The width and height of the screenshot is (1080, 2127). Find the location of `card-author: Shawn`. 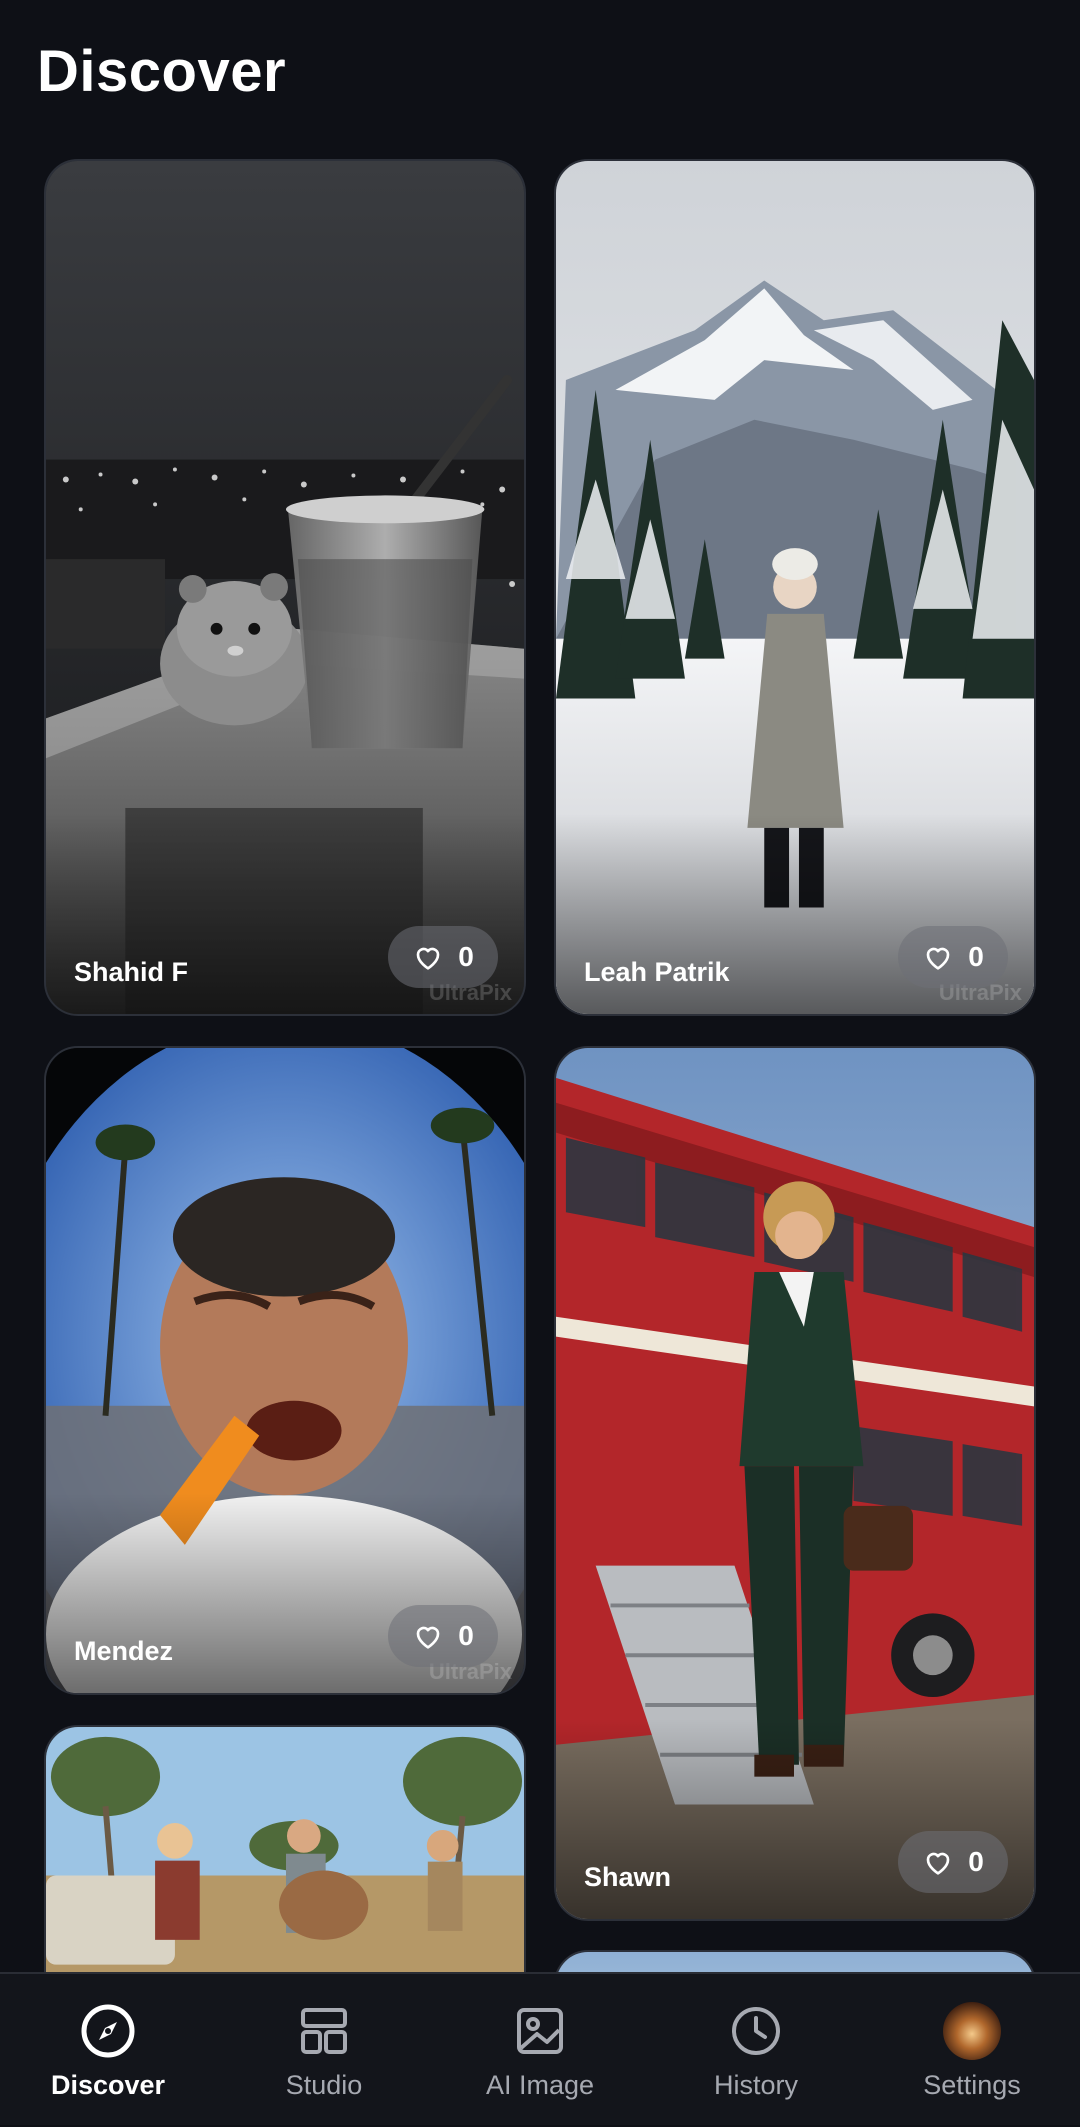

card-author: Shawn is located at coordinates (627, 1877).